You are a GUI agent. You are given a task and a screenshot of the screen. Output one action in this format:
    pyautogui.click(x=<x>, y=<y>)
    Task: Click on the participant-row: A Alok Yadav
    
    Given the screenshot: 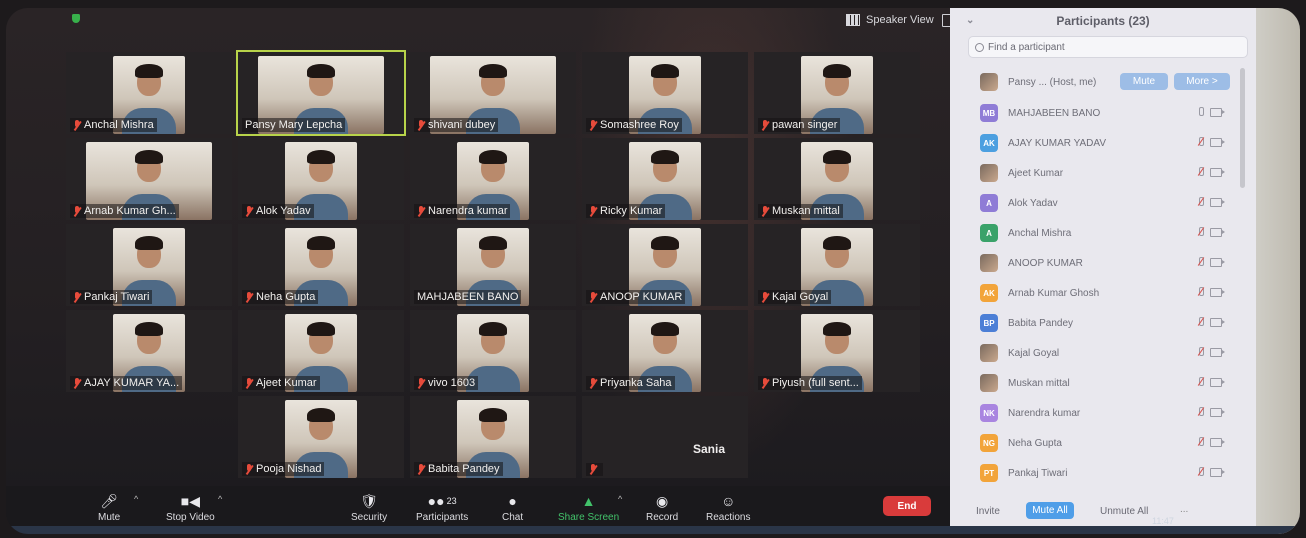 What is the action you would take?
    pyautogui.click(x=1095, y=203)
    